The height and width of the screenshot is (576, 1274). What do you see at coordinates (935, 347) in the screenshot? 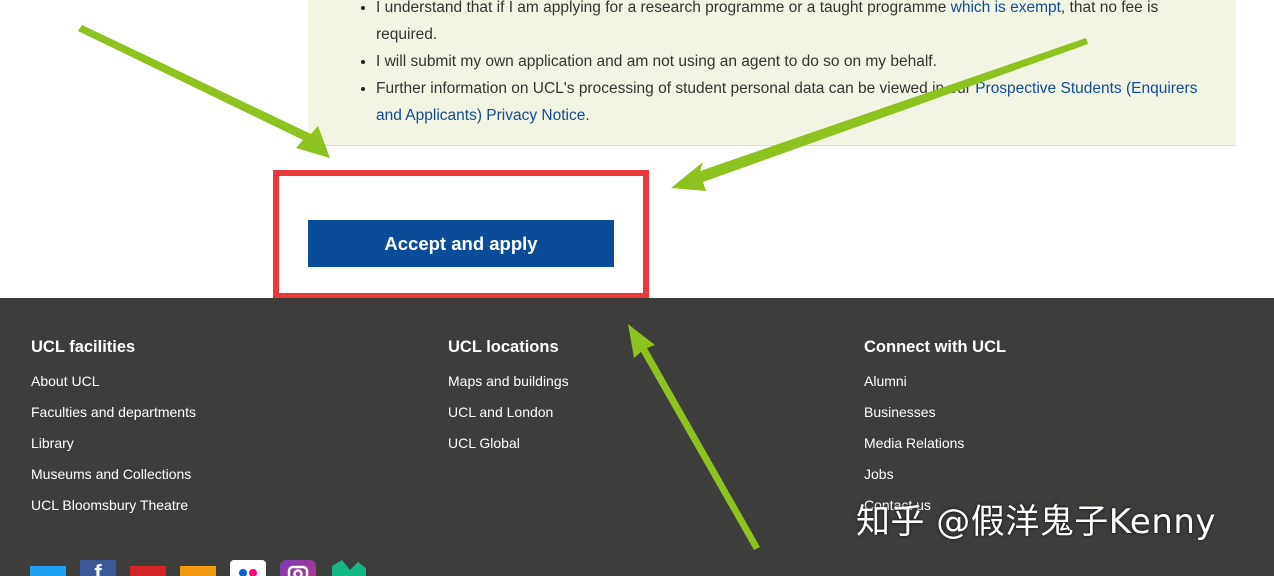
I see `footer-heading: Connect with UCL` at bounding box center [935, 347].